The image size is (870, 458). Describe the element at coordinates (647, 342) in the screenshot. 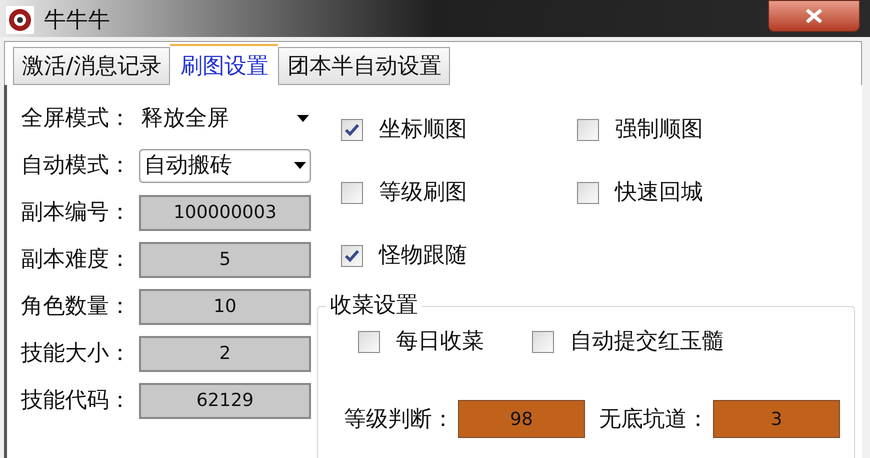

I see `checkbox-label: 自动提交红玉髓` at that location.